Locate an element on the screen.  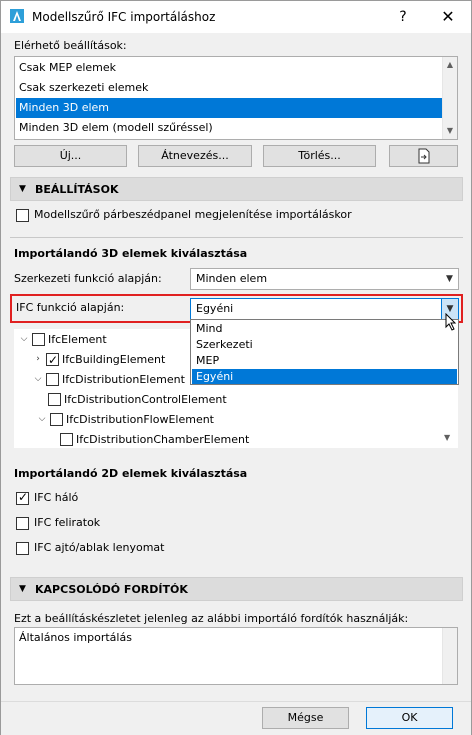
title-bar: Modellszűrő IFC importáláshoz ? ✕ is located at coordinates (236, 17).